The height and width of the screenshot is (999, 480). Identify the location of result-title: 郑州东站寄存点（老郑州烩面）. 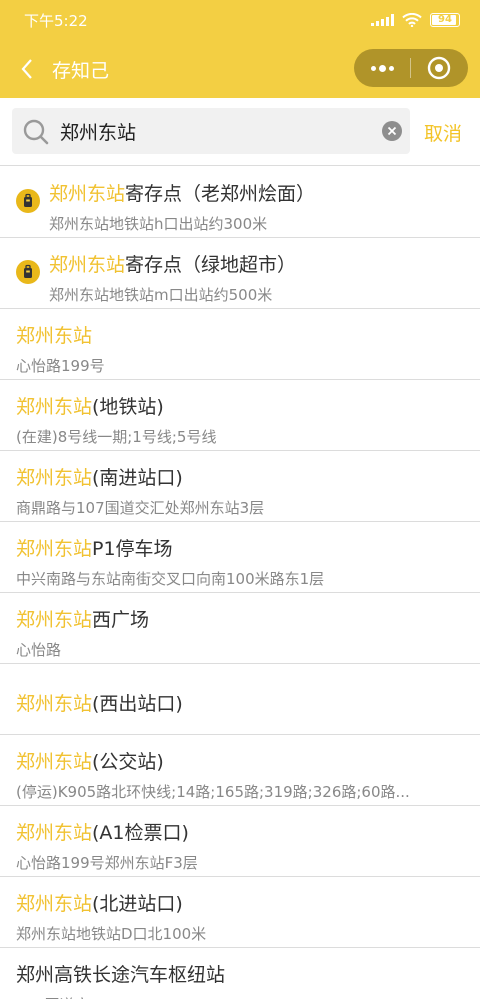
(182, 192).